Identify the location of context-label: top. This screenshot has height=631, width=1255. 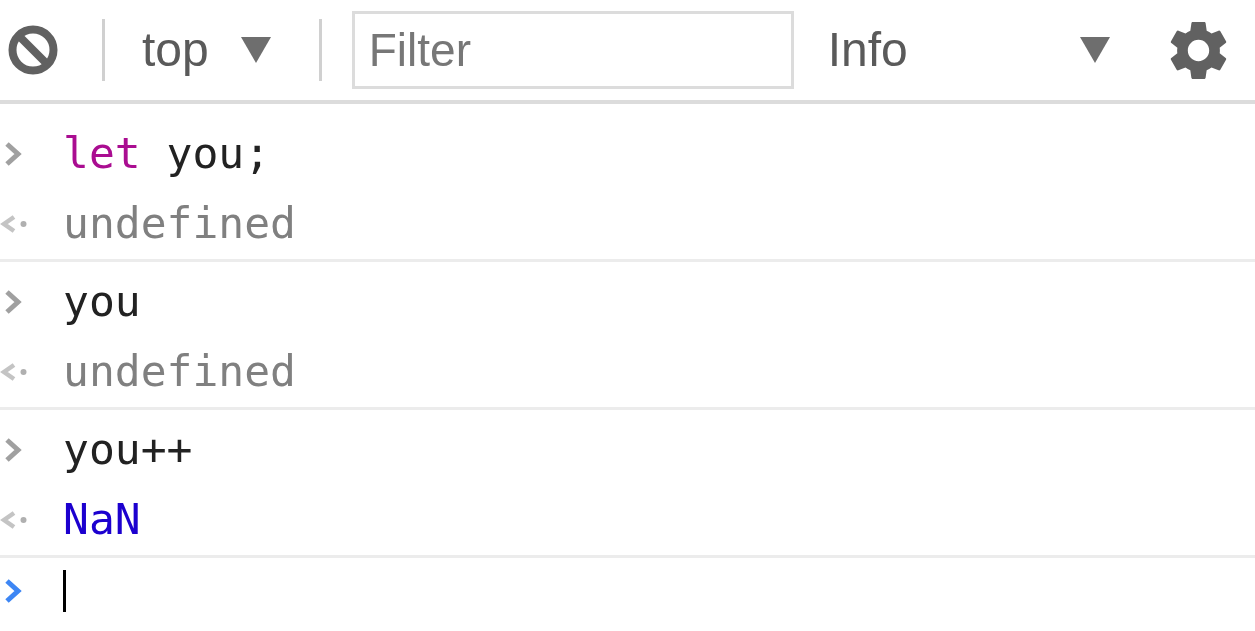
(175, 50).